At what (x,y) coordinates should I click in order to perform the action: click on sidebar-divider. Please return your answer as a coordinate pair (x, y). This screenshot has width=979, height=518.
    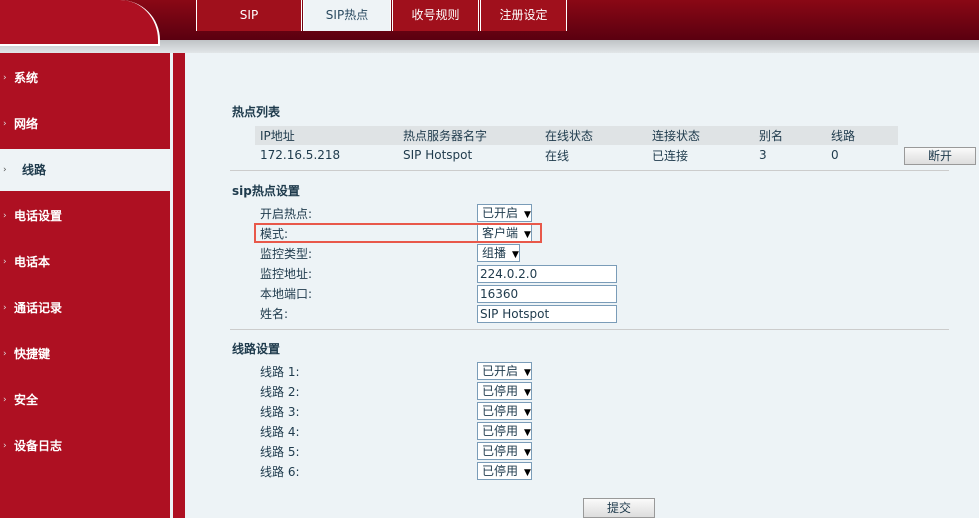
    Looking at the image, I should click on (179, 285).